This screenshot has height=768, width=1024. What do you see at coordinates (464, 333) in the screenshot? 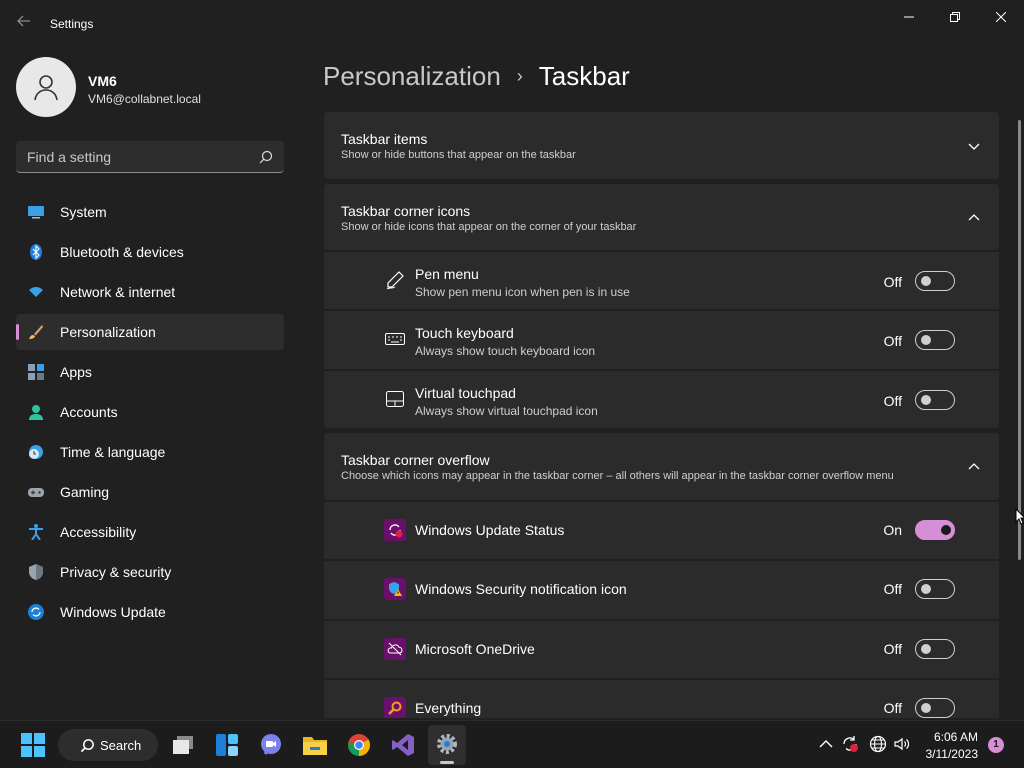
I see `row-title: Touch keyboard` at bounding box center [464, 333].